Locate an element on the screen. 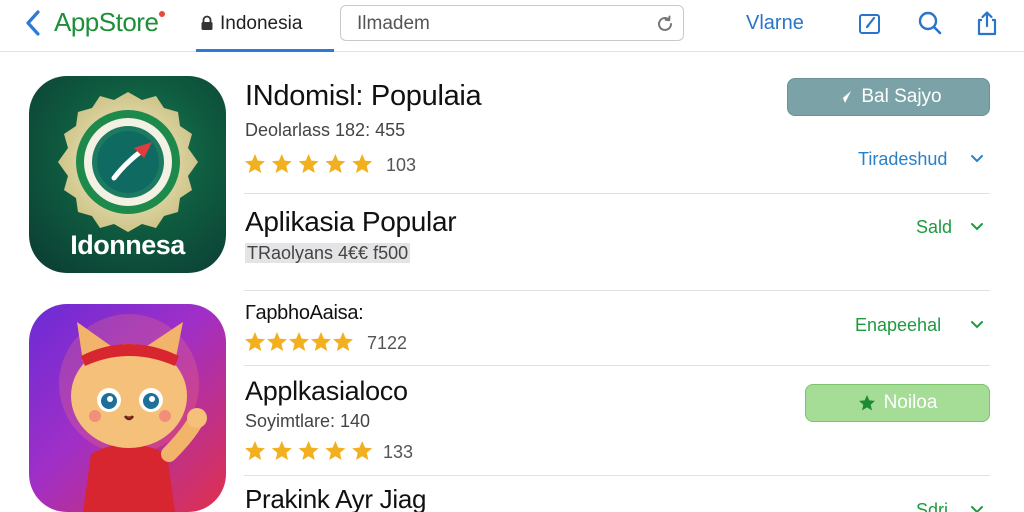  search-icon is located at coordinates (930, 23).